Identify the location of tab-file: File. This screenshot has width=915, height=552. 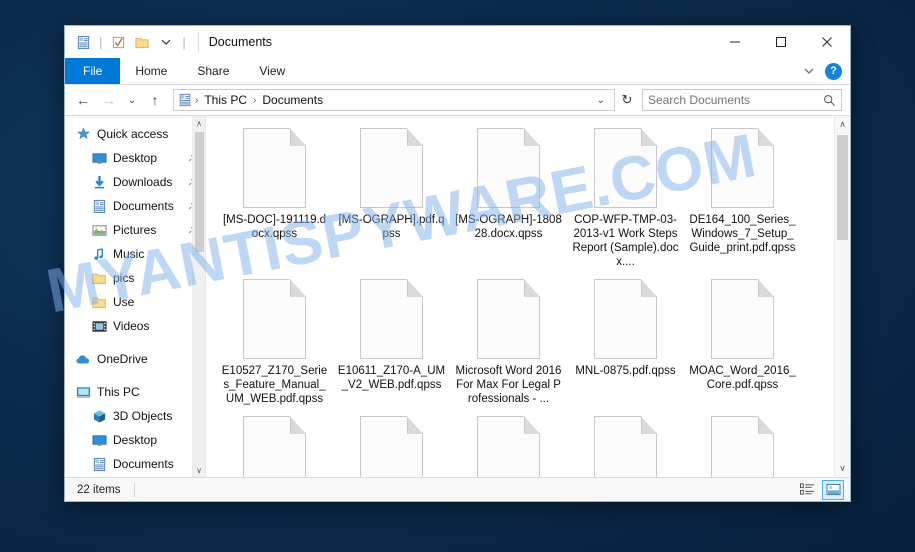
(93, 71).